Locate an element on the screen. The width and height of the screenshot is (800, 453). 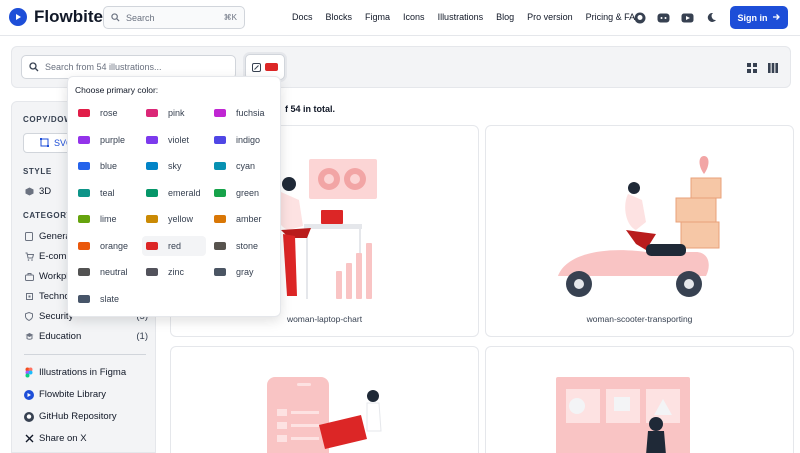
color-option-label: yellow is located at coordinates (181, 219).